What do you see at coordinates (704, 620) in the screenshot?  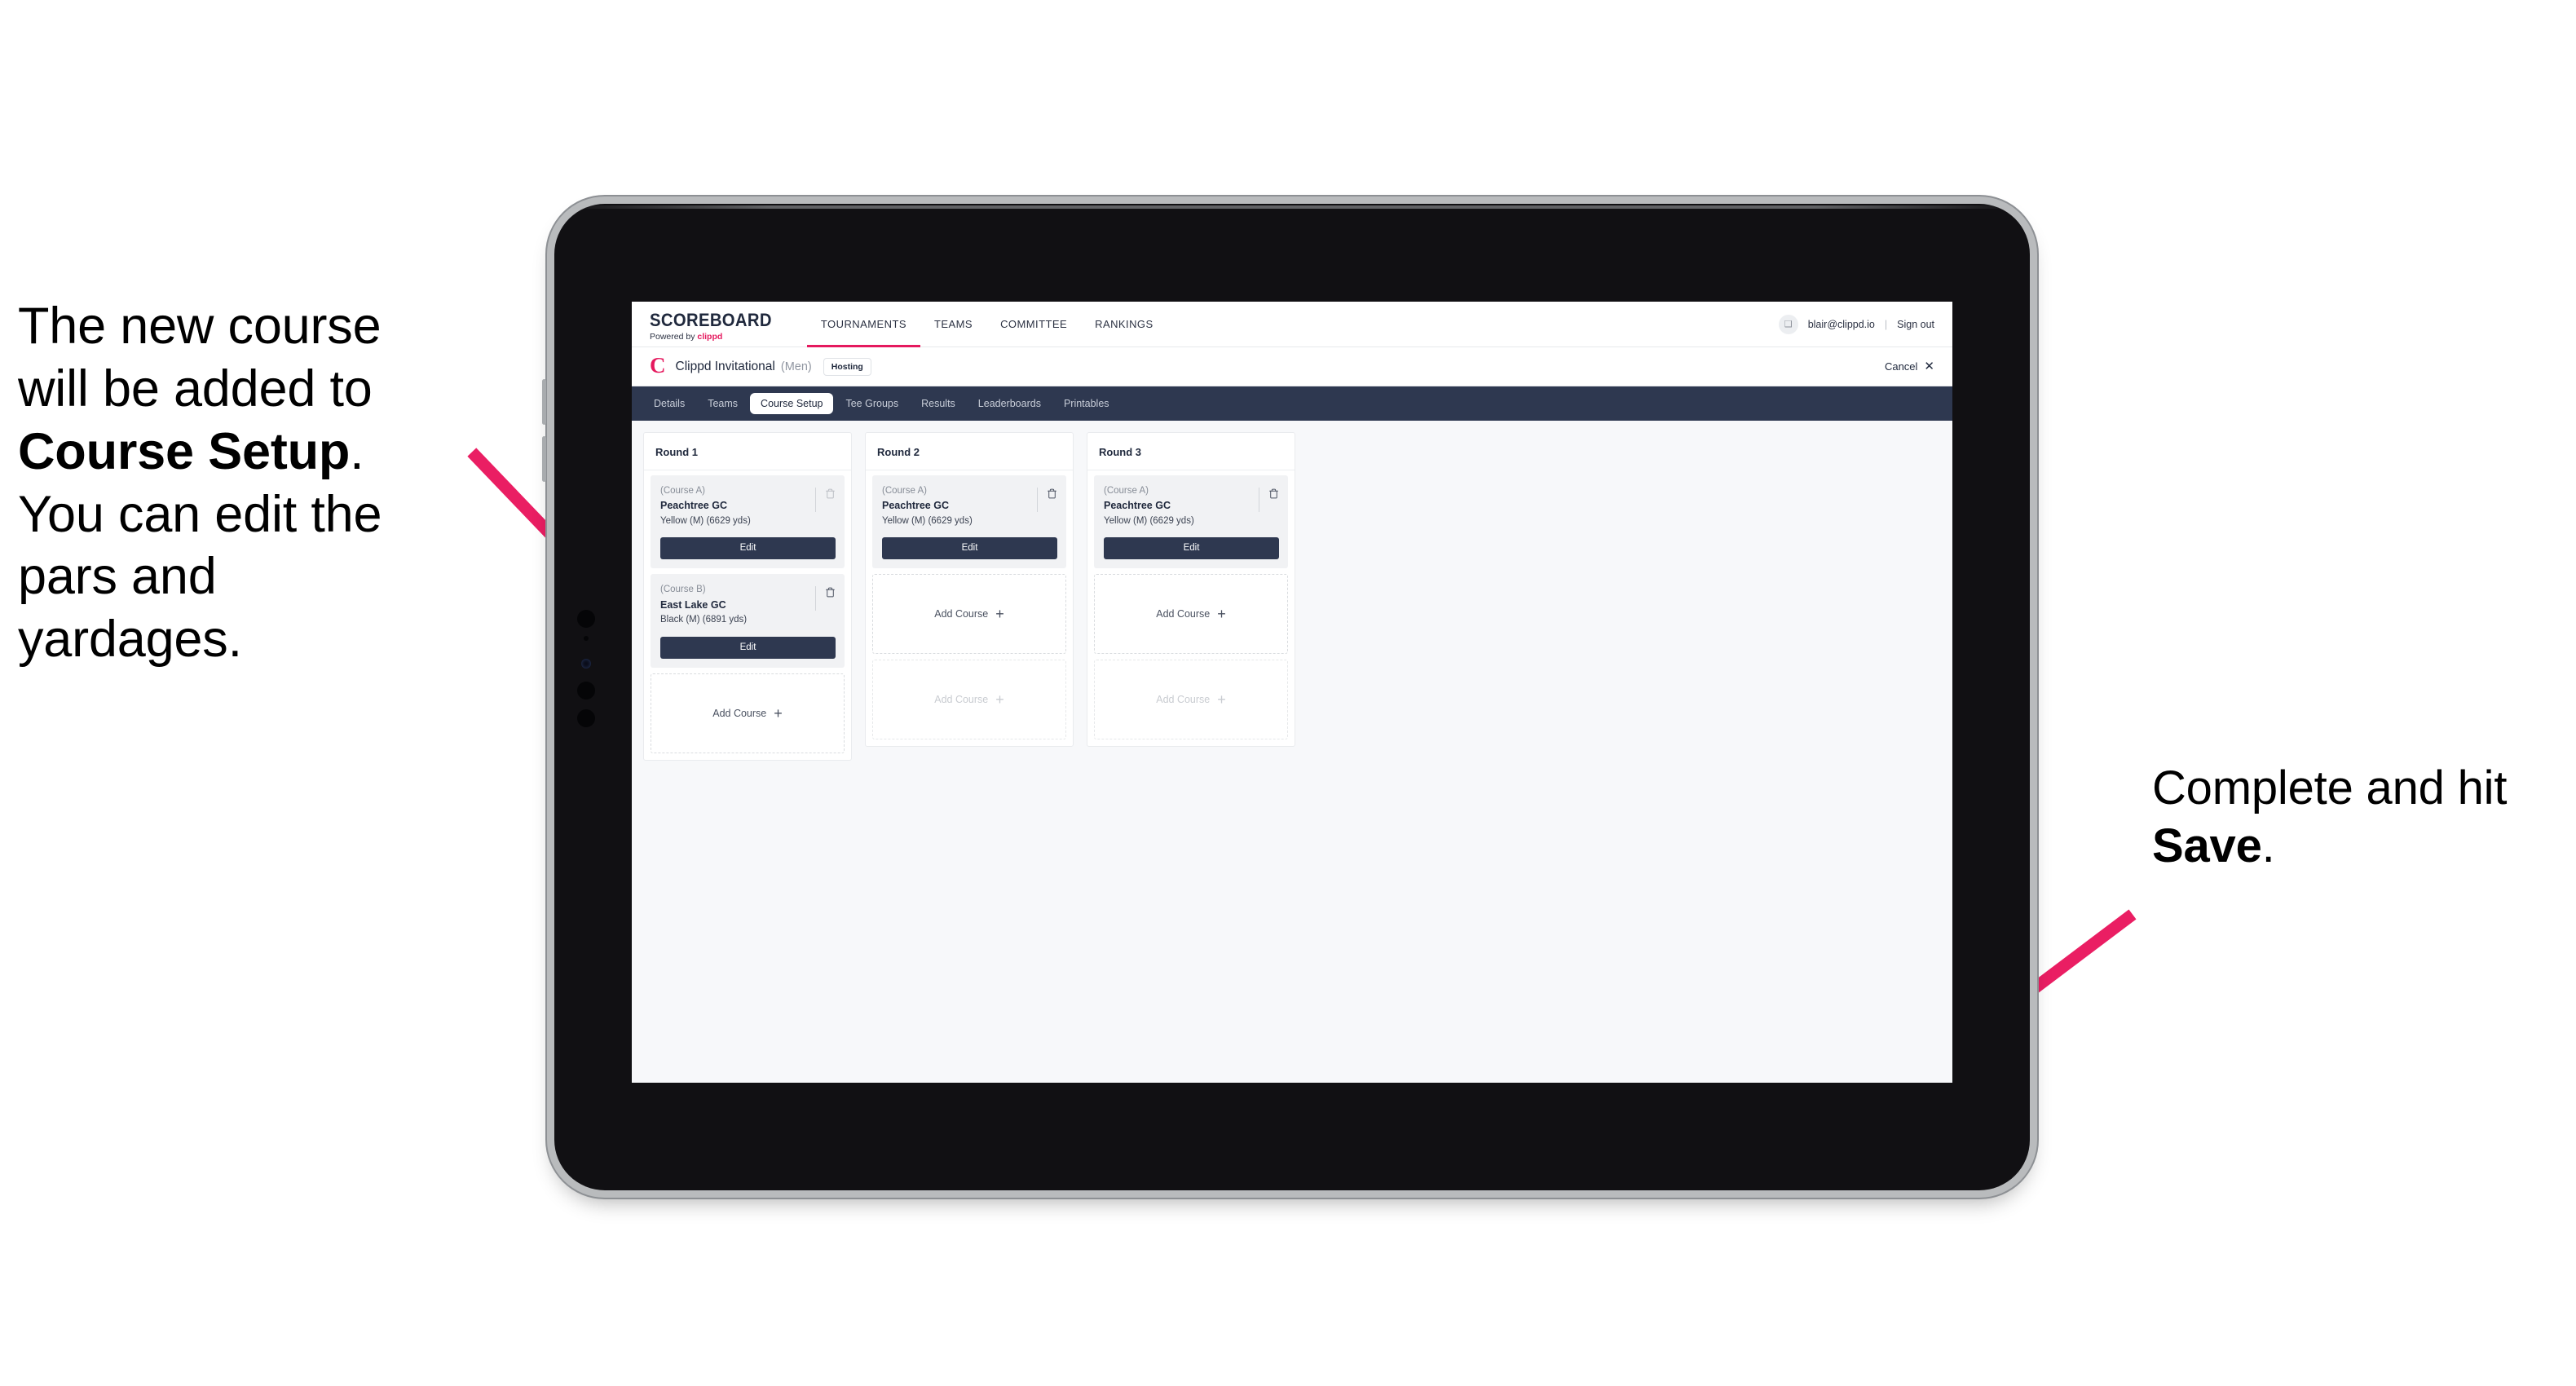 I see `course-tee-info: Black (M) (6891 yds)` at bounding box center [704, 620].